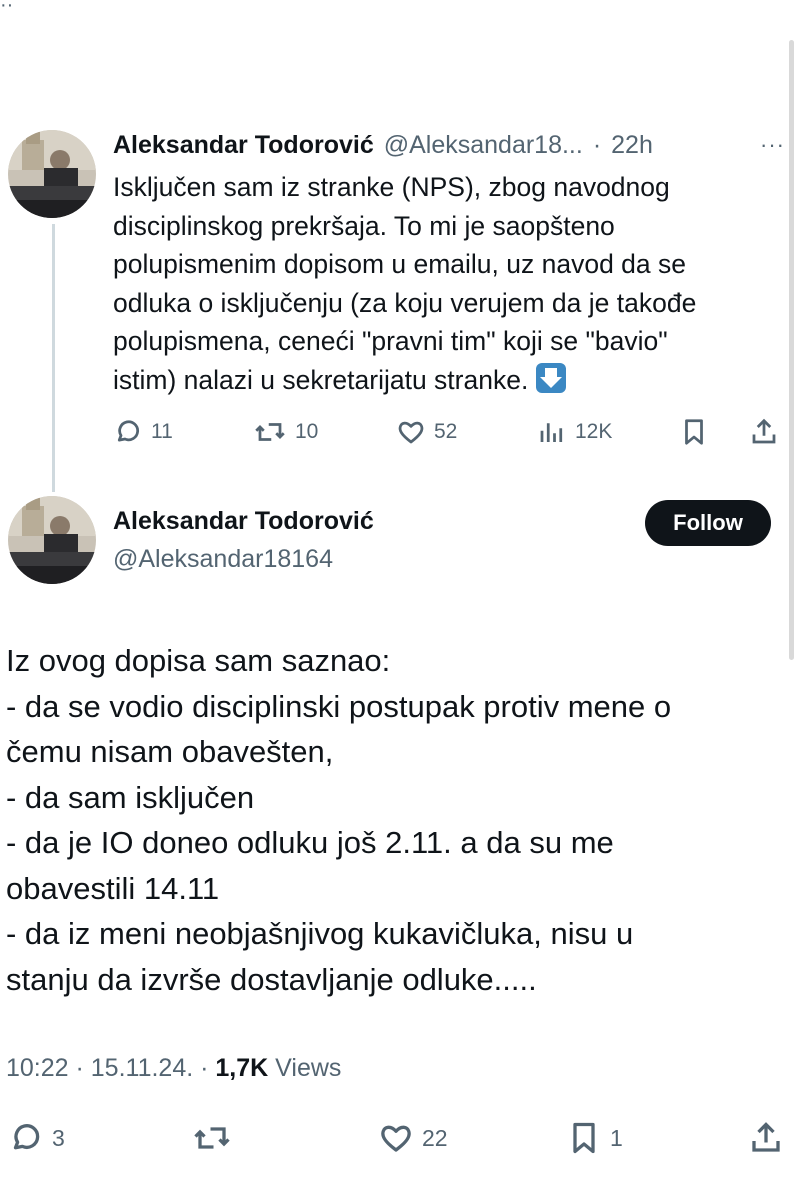 This screenshot has height=1200, width=796. I want to click on bookmark-button, so click(694, 432).